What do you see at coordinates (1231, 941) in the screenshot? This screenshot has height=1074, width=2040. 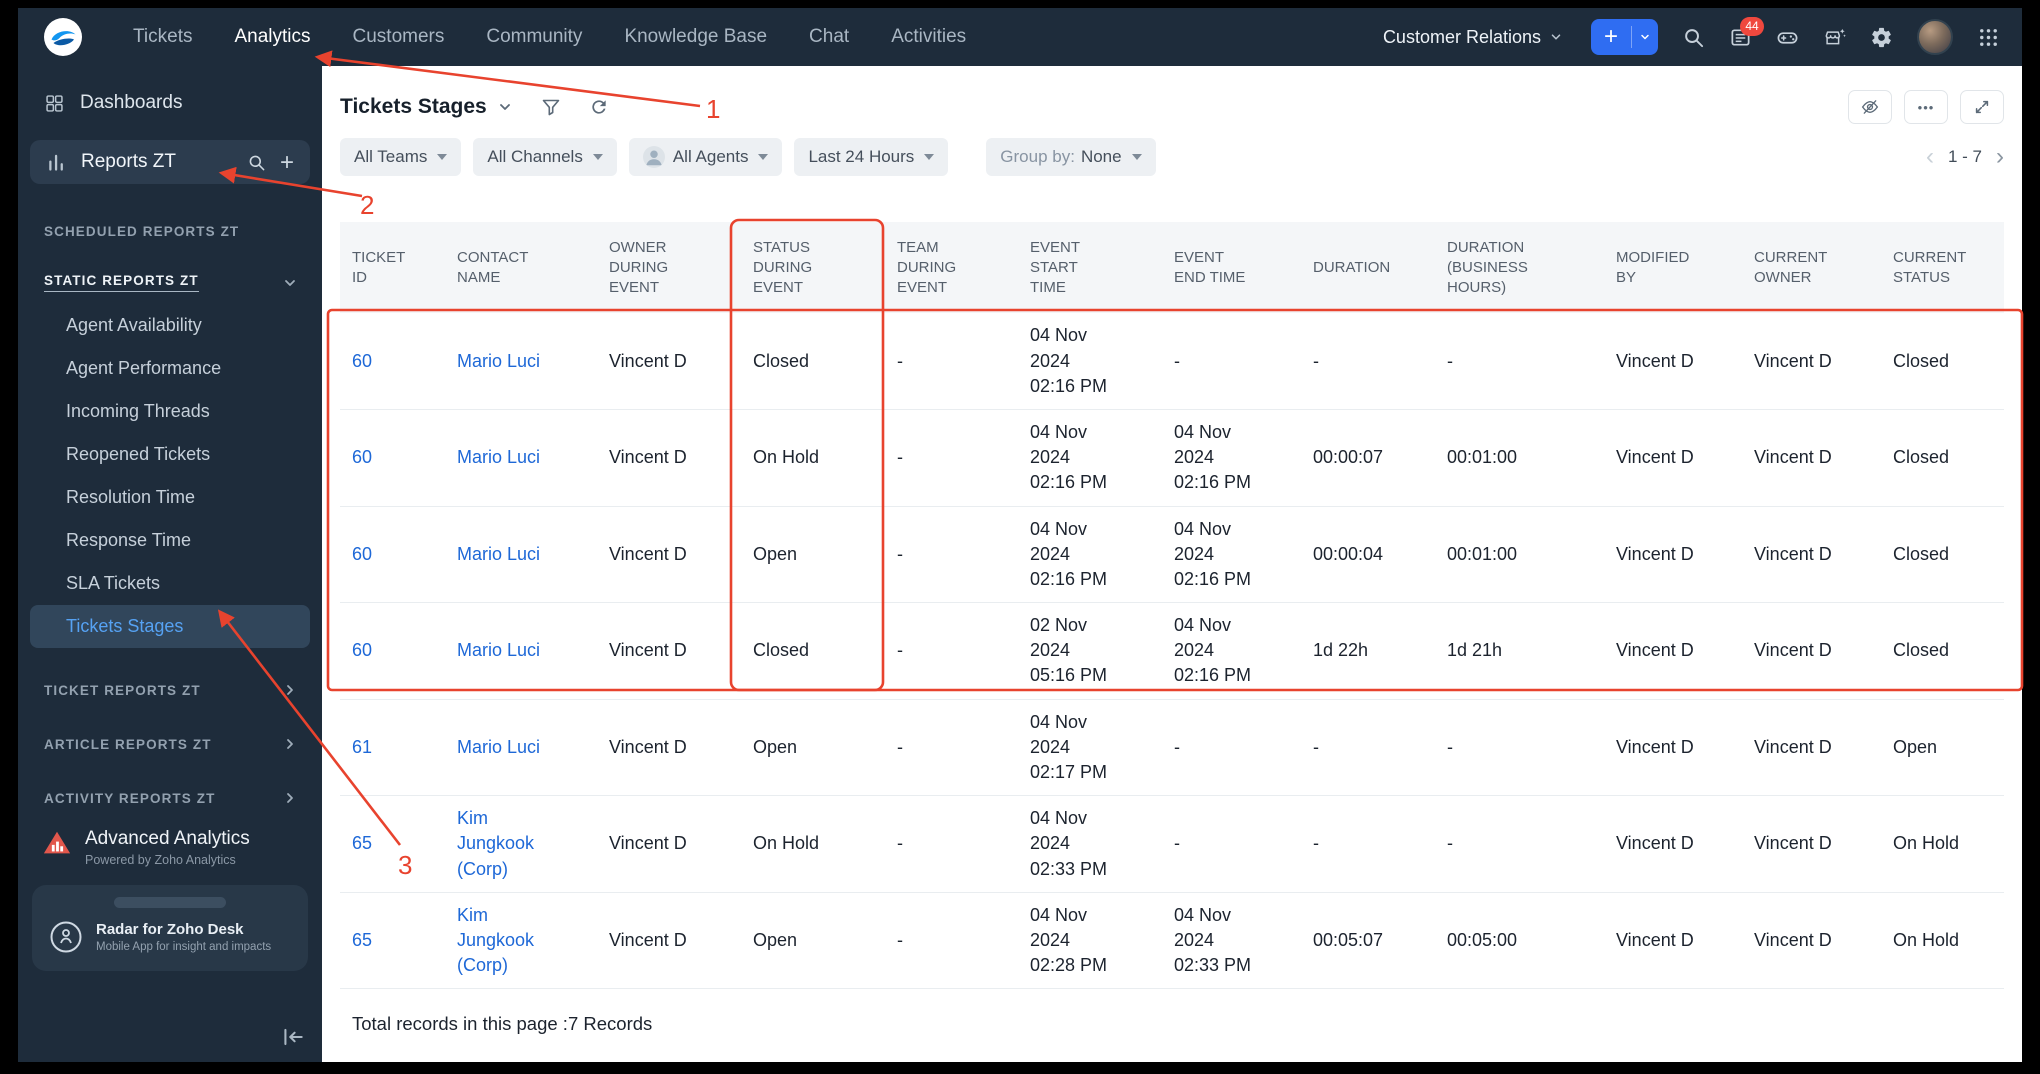 I see `cell-end: 04 Nov 2024 02:33 PM` at bounding box center [1231, 941].